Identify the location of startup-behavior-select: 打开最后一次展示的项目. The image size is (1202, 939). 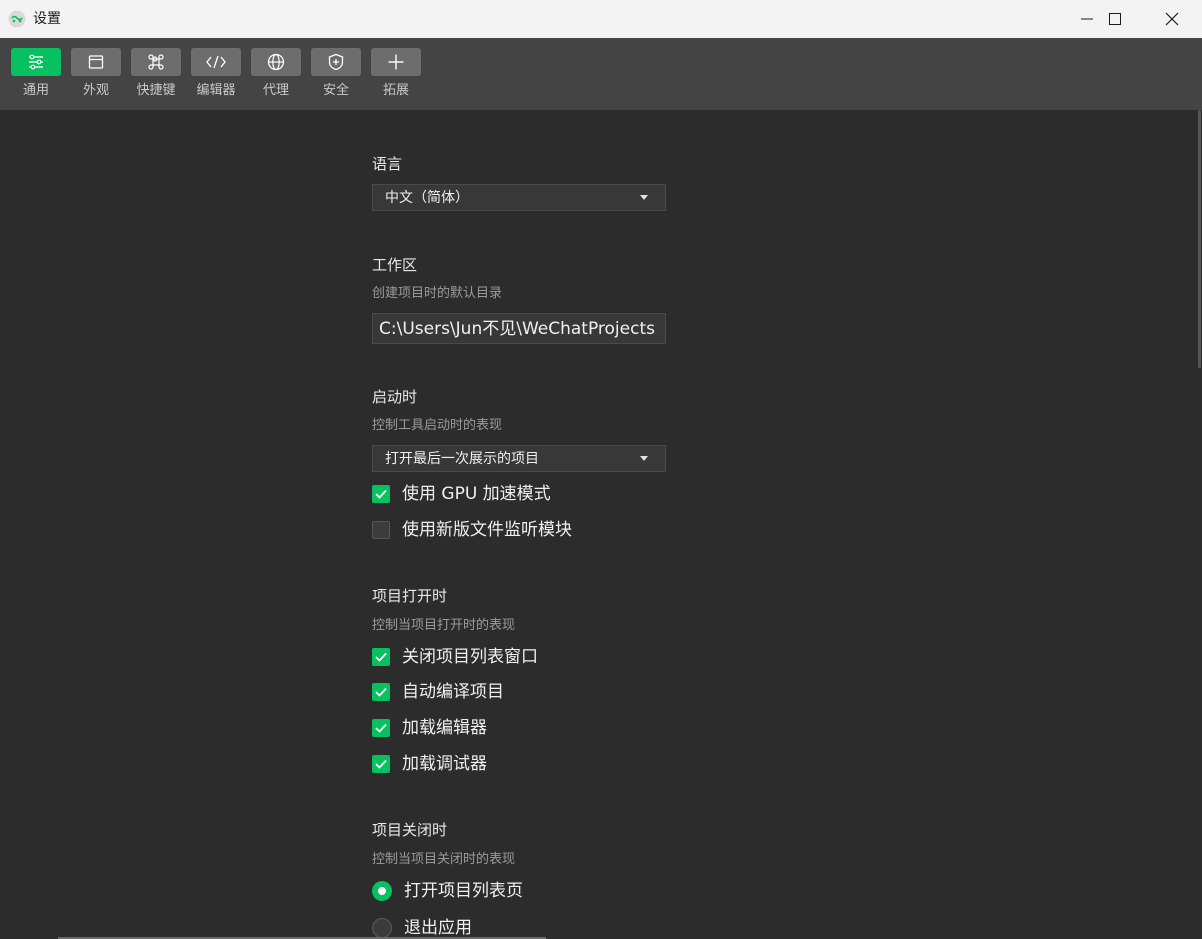
(519, 458).